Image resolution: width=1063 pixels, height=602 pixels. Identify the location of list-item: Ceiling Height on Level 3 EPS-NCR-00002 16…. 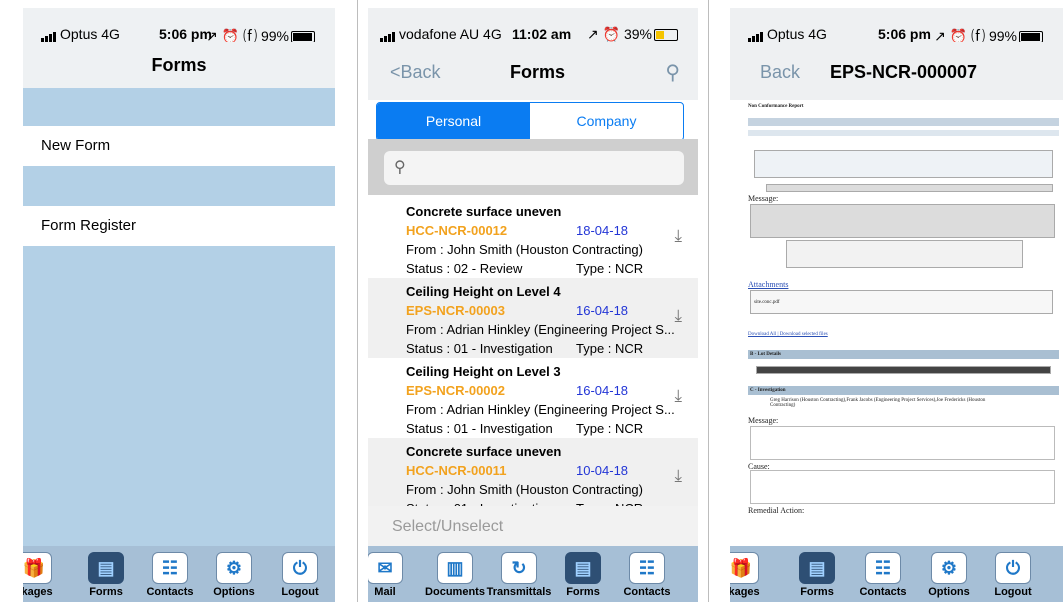
(533, 398).